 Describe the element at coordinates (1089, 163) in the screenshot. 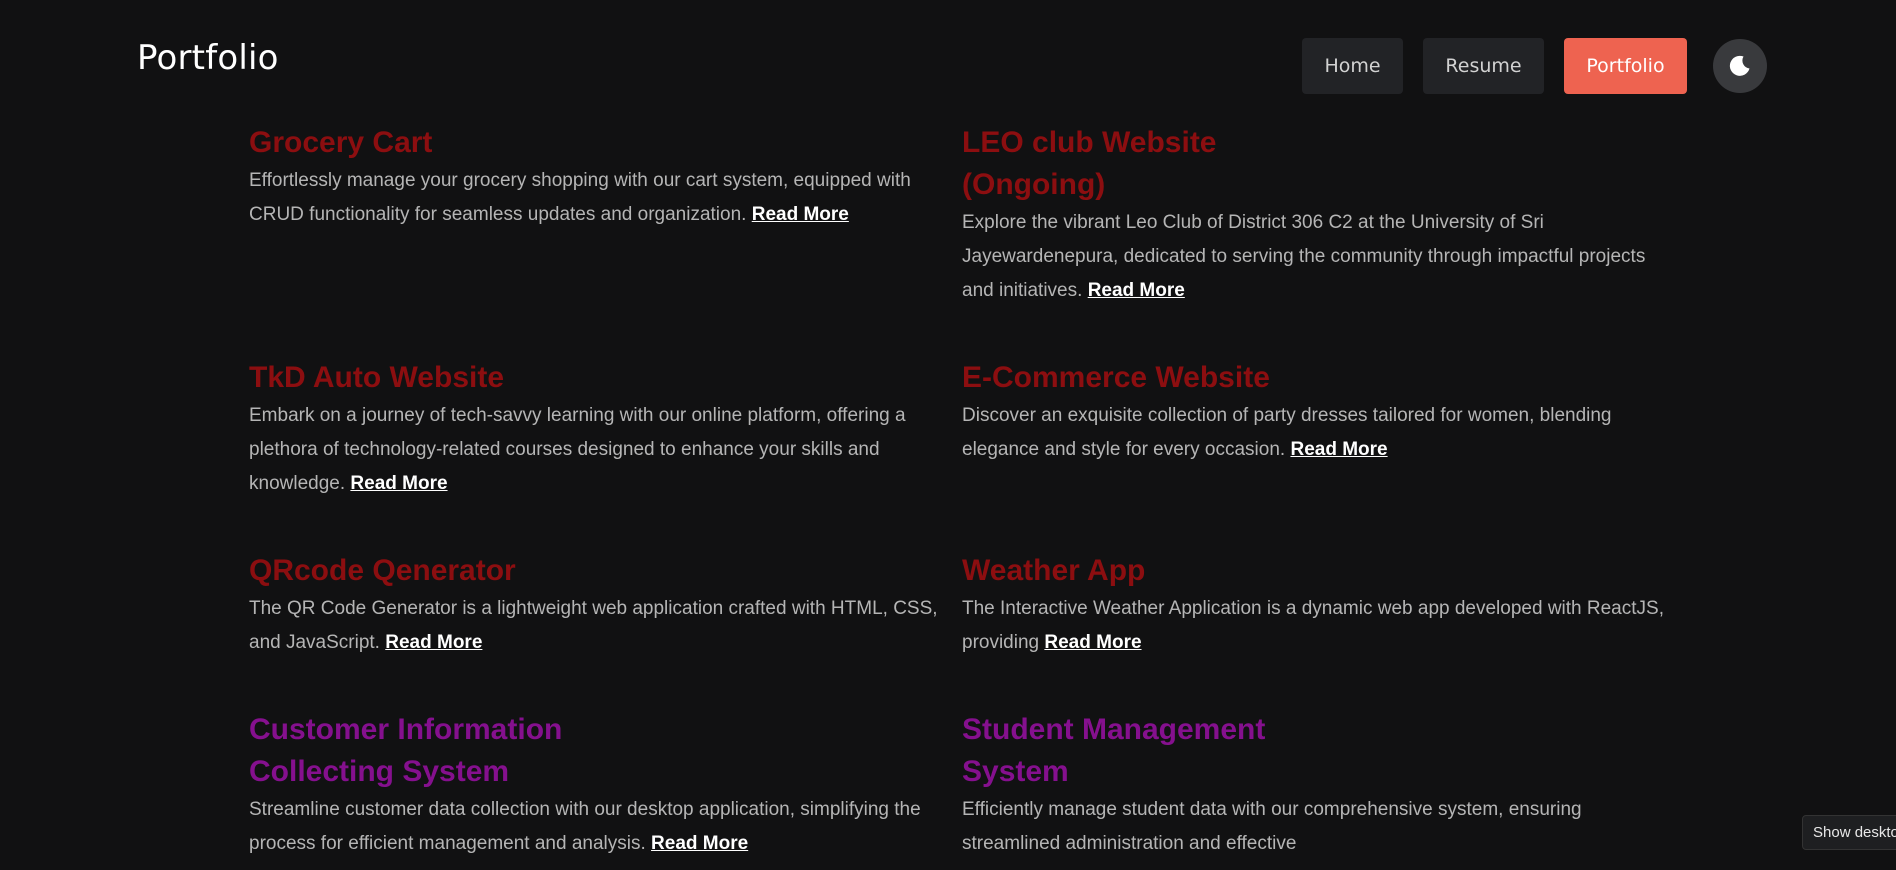

I see `project-title: LEO club Website (Ongoing)` at that location.